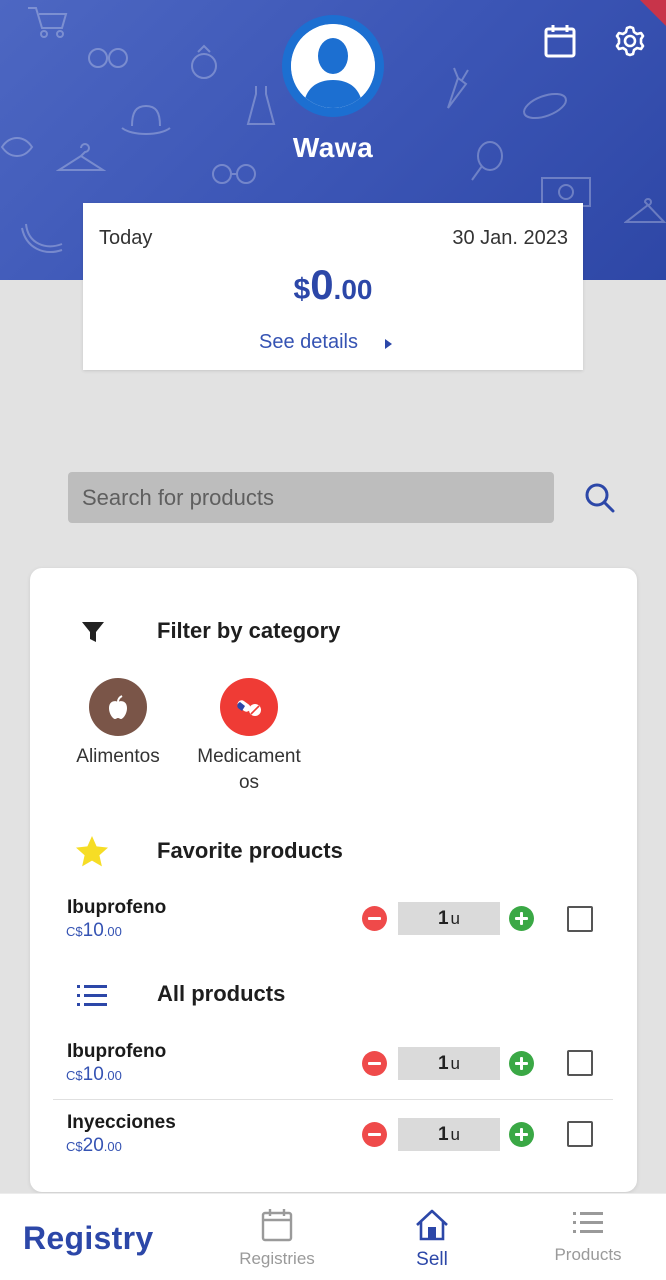 This screenshot has height=1280, width=666. I want to click on amount-currency: $, so click(302, 289).